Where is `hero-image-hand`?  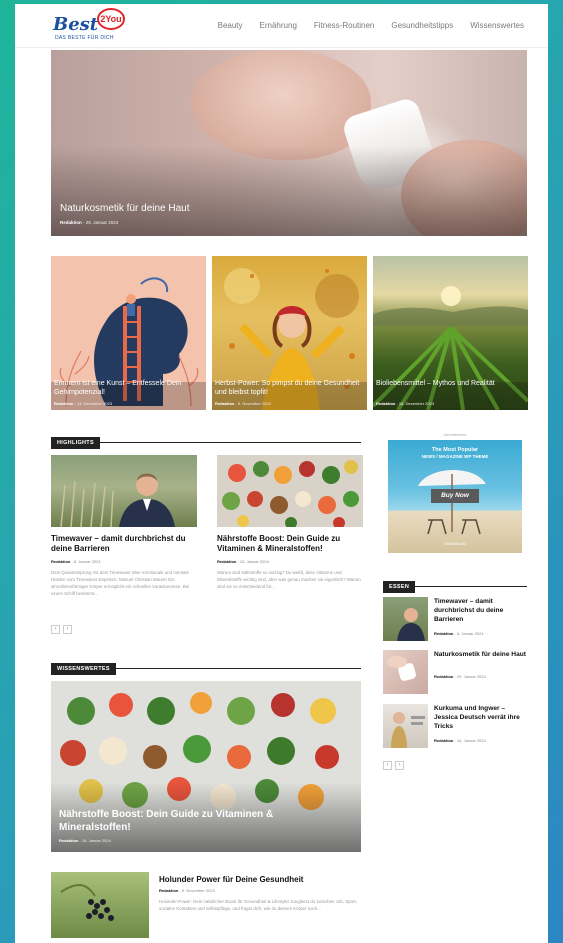 hero-image-hand is located at coordinates (281, 105).